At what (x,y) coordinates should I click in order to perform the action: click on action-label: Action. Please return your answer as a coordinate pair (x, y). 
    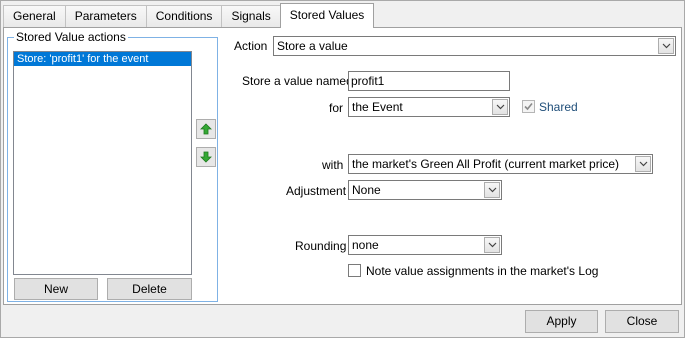
    Looking at the image, I should click on (251, 46).